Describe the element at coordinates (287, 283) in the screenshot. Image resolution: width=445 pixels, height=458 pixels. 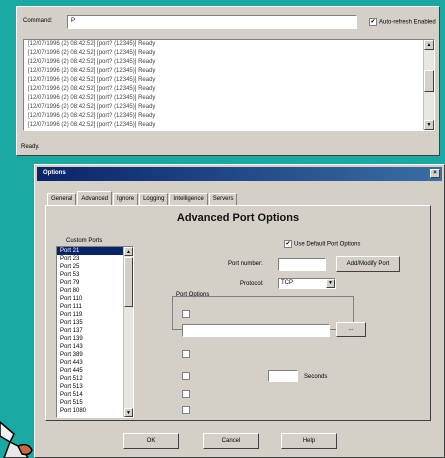
I see `protocol-value: TCP` at that location.